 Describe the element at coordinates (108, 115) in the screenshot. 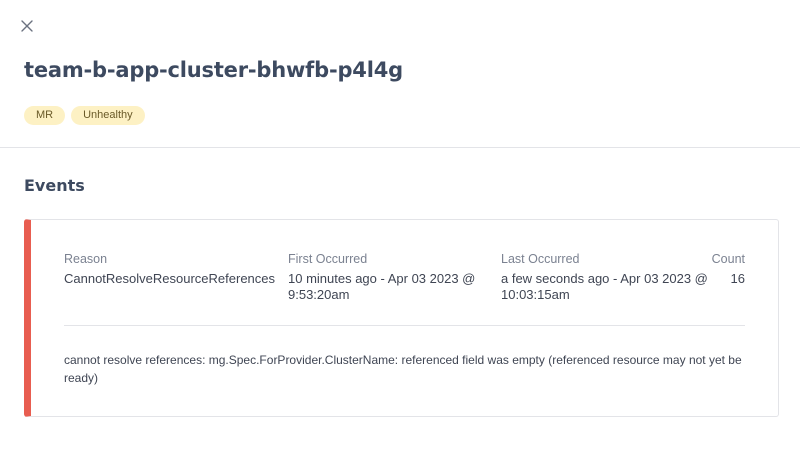

I see `status-badge: Unhealthy` at that location.